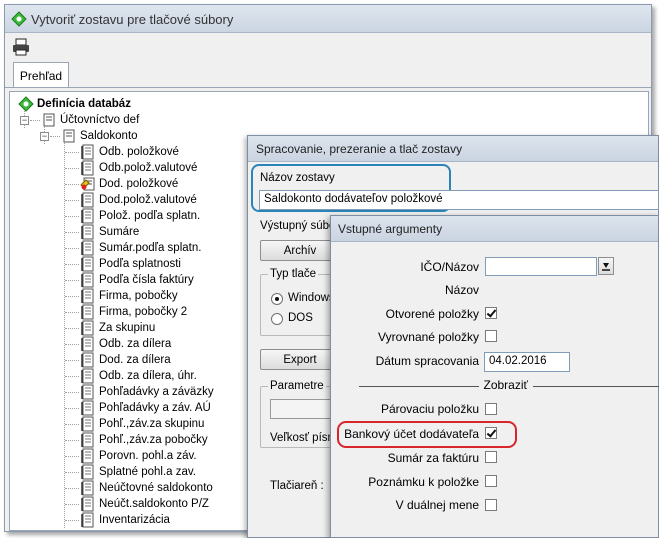 This screenshot has height=538, width=659. Describe the element at coordinates (147, 472) in the screenshot. I see `tree-item-label: Splatné pohl.a zav.` at that location.